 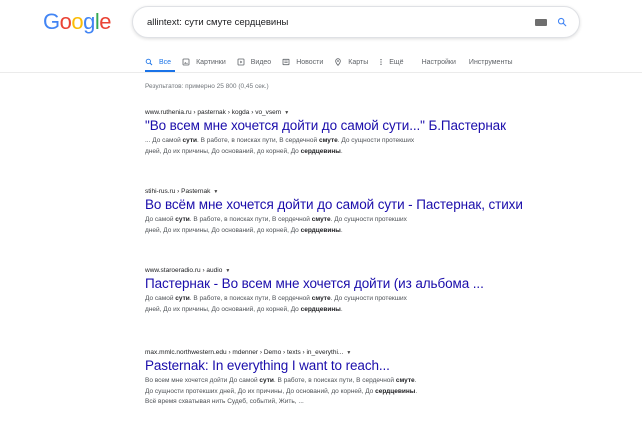 I want to click on google-logo: Google, so click(x=77, y=22).